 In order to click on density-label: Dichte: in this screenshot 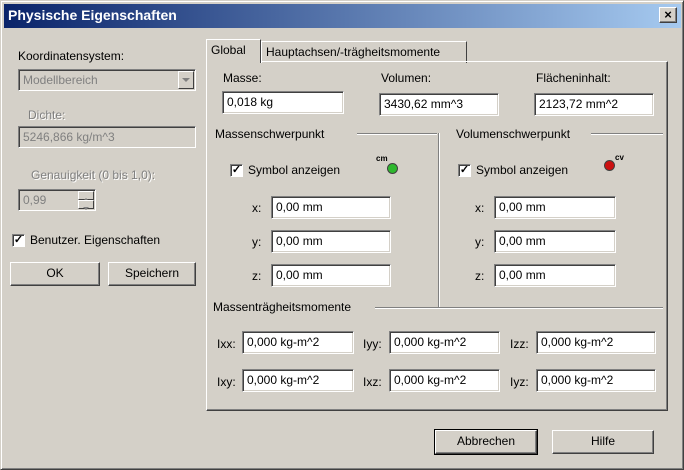, I will do `click(47, 115)`.